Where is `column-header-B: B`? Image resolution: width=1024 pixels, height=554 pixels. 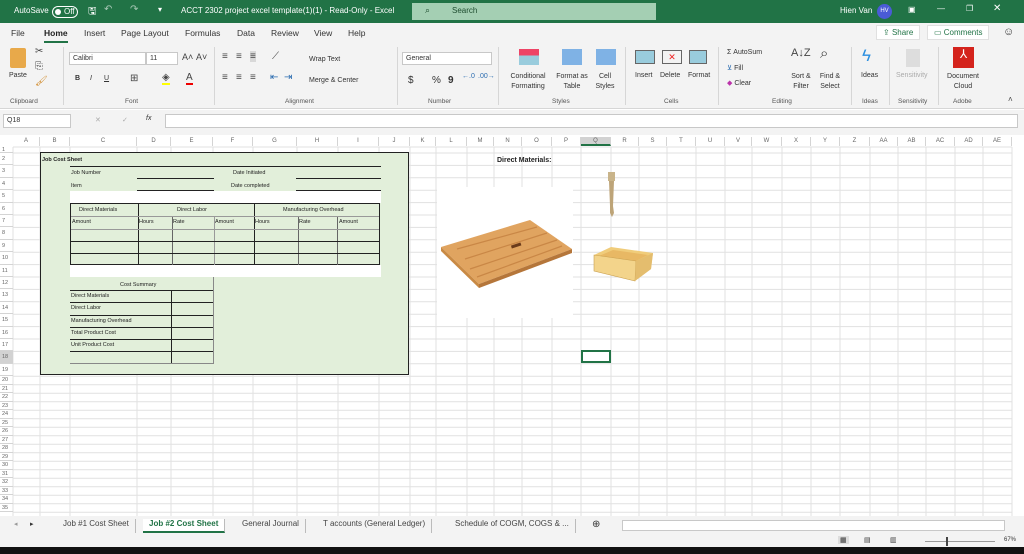
column-header-B: B is located at coordinates (55, 141).